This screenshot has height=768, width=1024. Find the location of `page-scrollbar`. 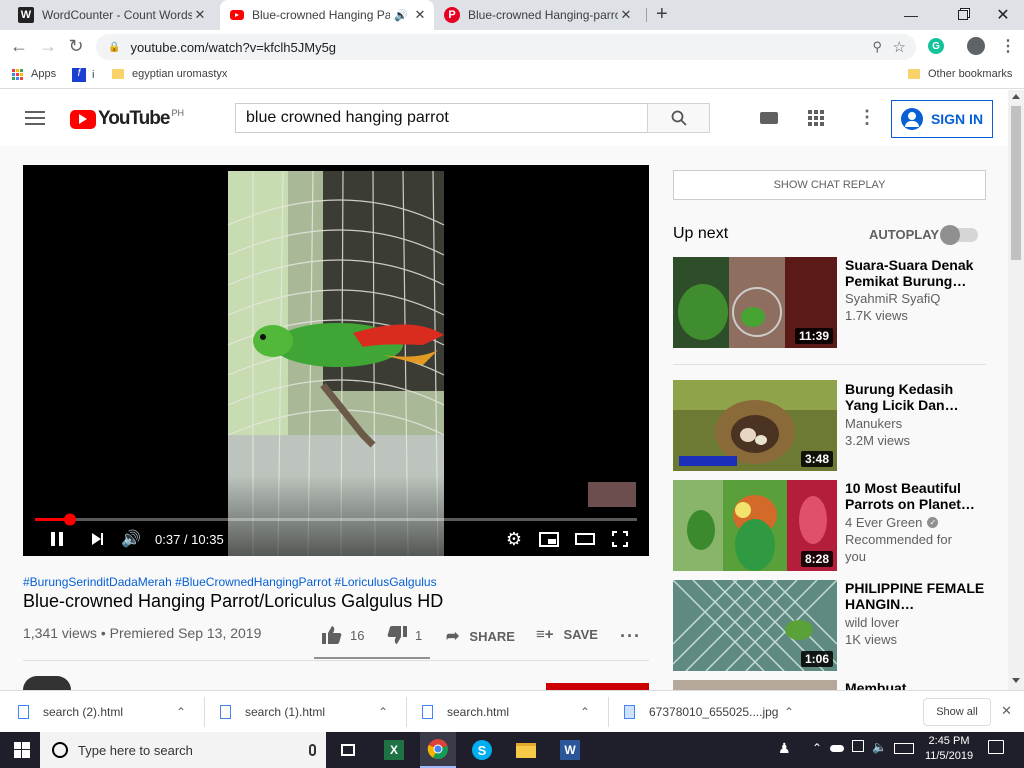

page-scrollbar is located at coordinates (1016, 390).